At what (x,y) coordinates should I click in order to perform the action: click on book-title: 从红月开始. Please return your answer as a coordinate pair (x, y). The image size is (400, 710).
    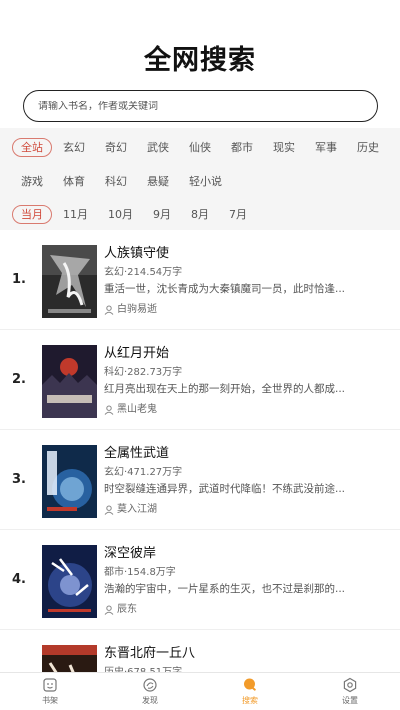
    Looking at the image, I should click on (246, 354).